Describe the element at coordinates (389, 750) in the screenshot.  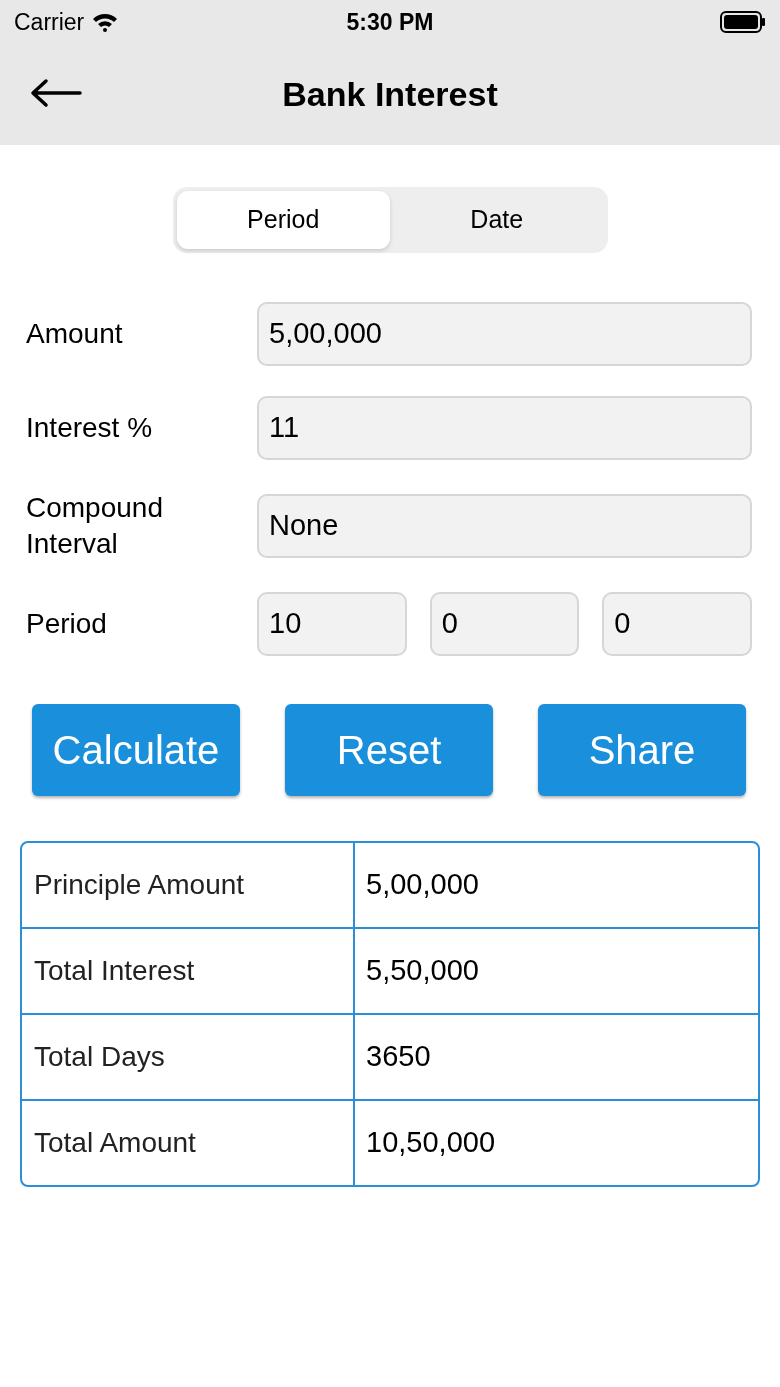
I see `action-button: Reset` at that location.